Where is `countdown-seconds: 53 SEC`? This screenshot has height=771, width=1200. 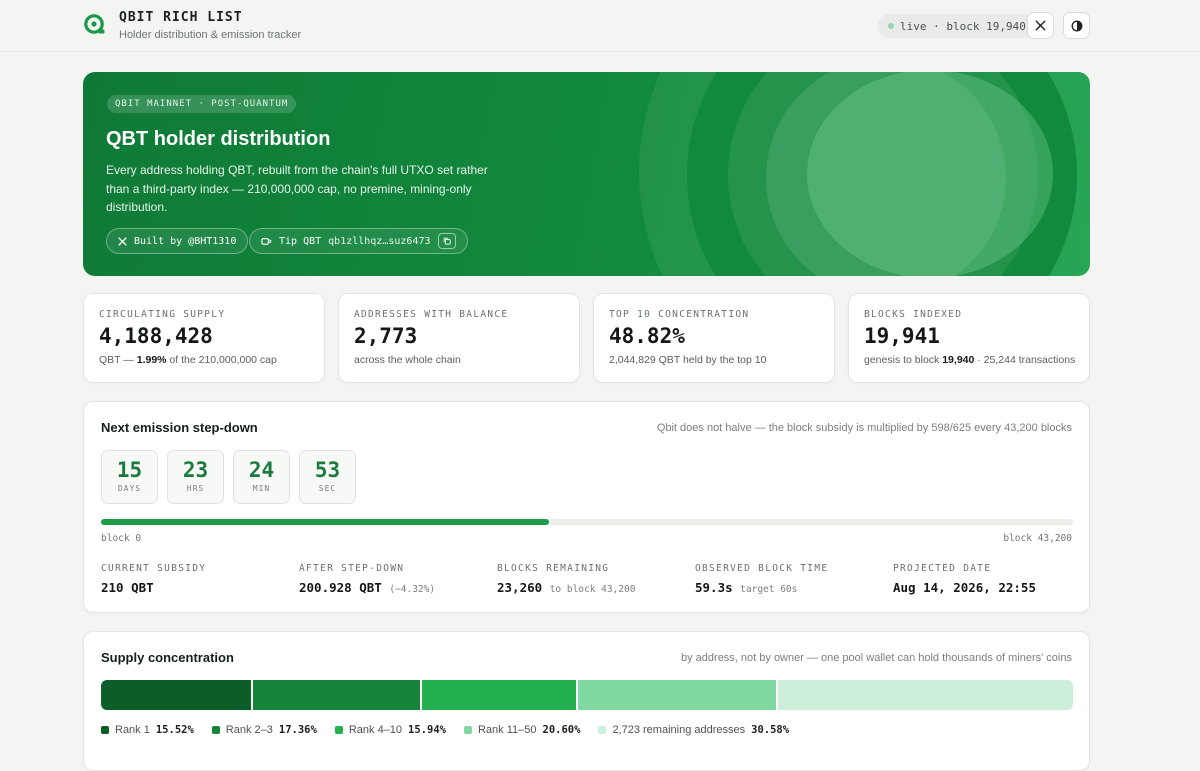 countdown-seconds: 53 SEC is located at coordinates (327, 477).